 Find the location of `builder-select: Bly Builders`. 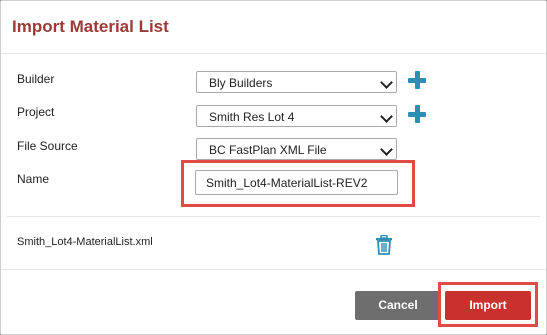

builder-select: Bly Builders is located at coordinates (296, 82).